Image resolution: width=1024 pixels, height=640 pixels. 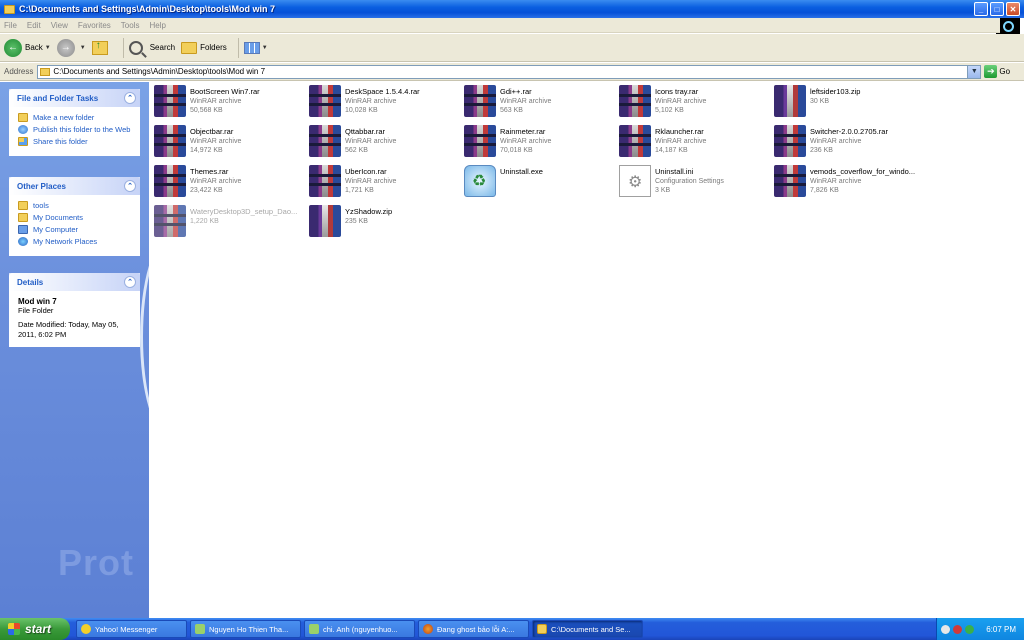 What do you see at coordinates (255, 47) in the screenshot?
I see `views-button: ▼` at bounding box center [255, 47].